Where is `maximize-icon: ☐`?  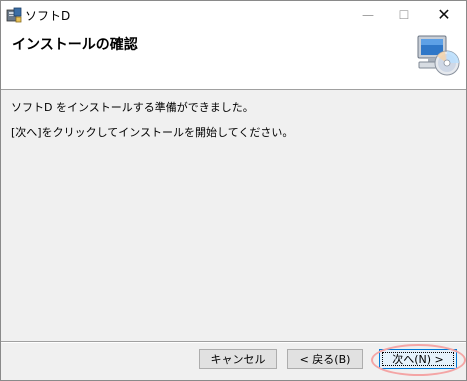 maximize-icon: ☐ is located at coordinates (404, 15).